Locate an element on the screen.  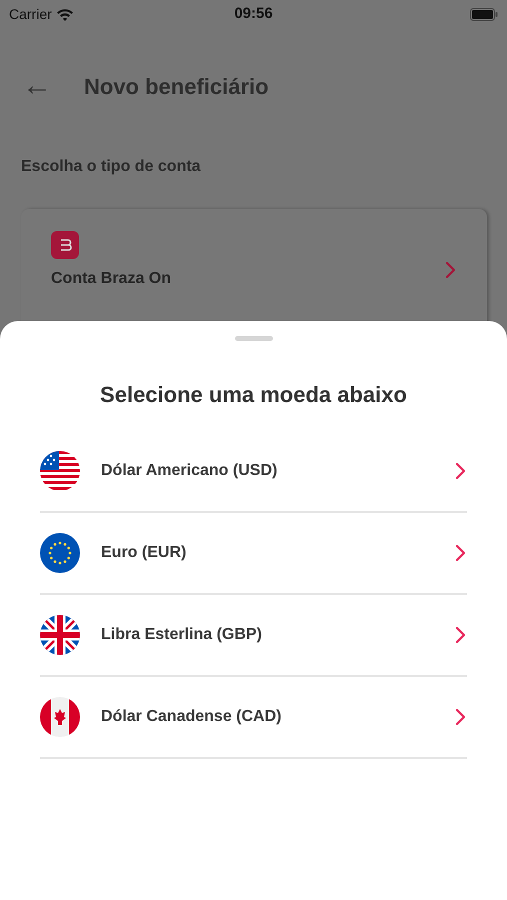
currency-label: Libra Esterlina (GBP) is located at coordinates (182, 635).